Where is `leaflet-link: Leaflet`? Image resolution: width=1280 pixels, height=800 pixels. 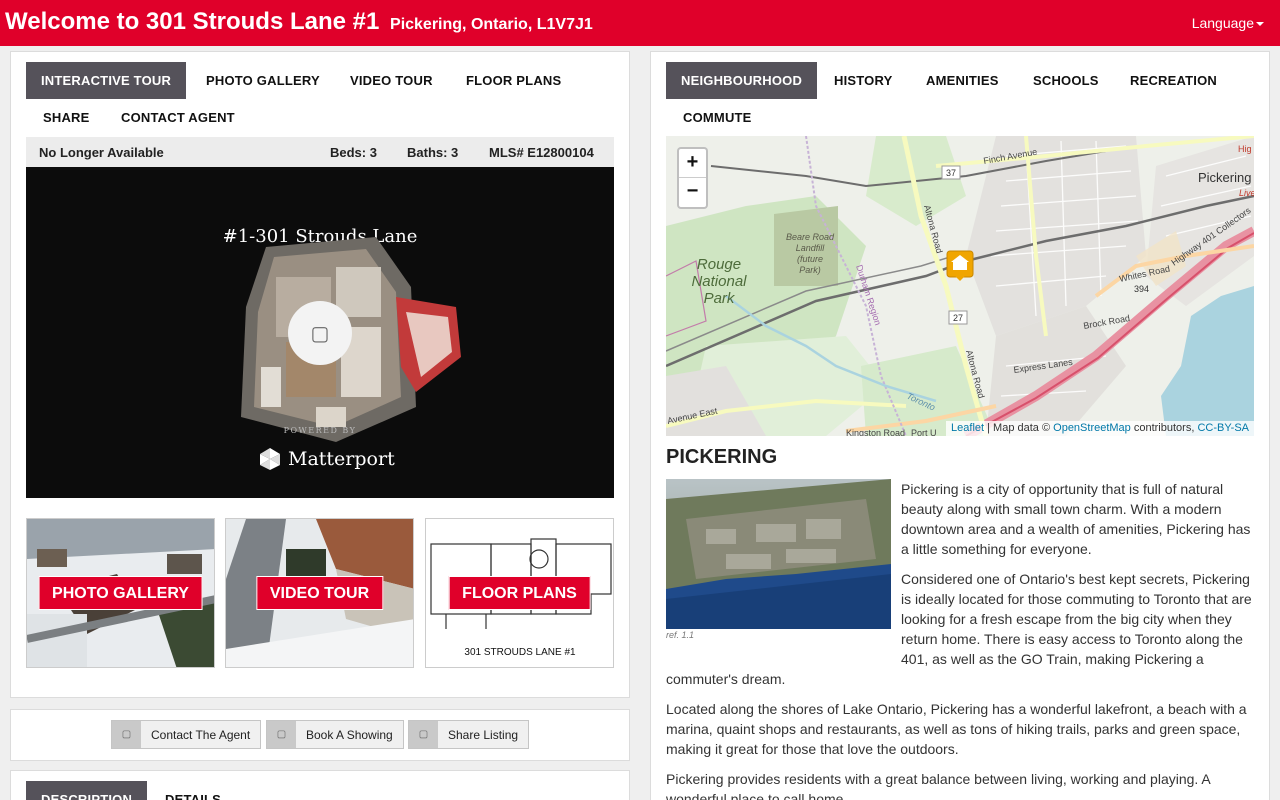
leaflet-link: Leaflet is located at coordinates (967, 428).